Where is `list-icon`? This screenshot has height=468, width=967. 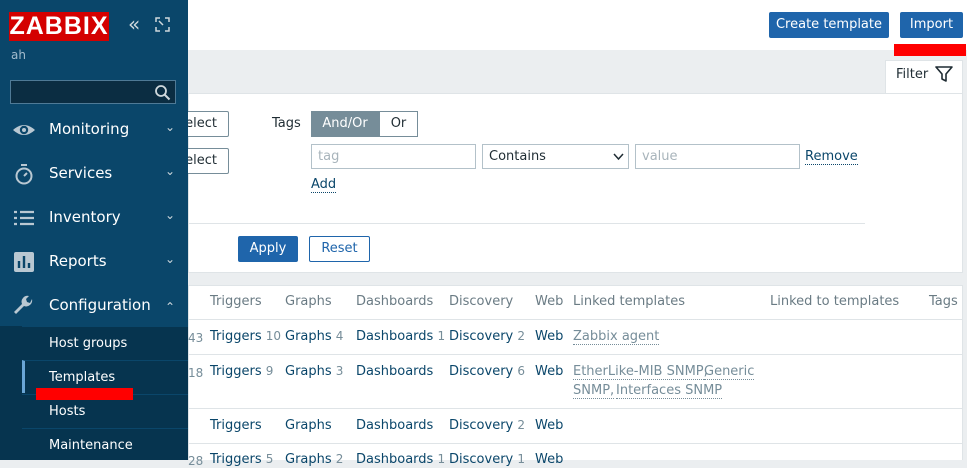 list-icon is located at coordinates (24, 218).